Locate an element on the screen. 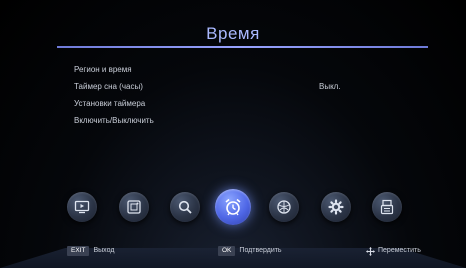 The width and height of the screenshot is (466, 268). alarm-clock-icon is located at coordinates (233, 207).